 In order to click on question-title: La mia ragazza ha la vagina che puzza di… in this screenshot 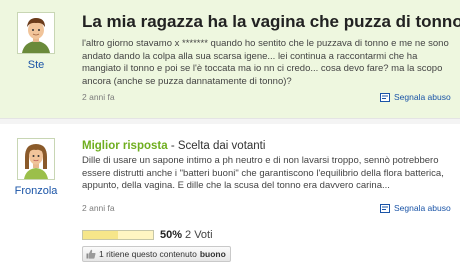, I will do `click(271, 21)`.